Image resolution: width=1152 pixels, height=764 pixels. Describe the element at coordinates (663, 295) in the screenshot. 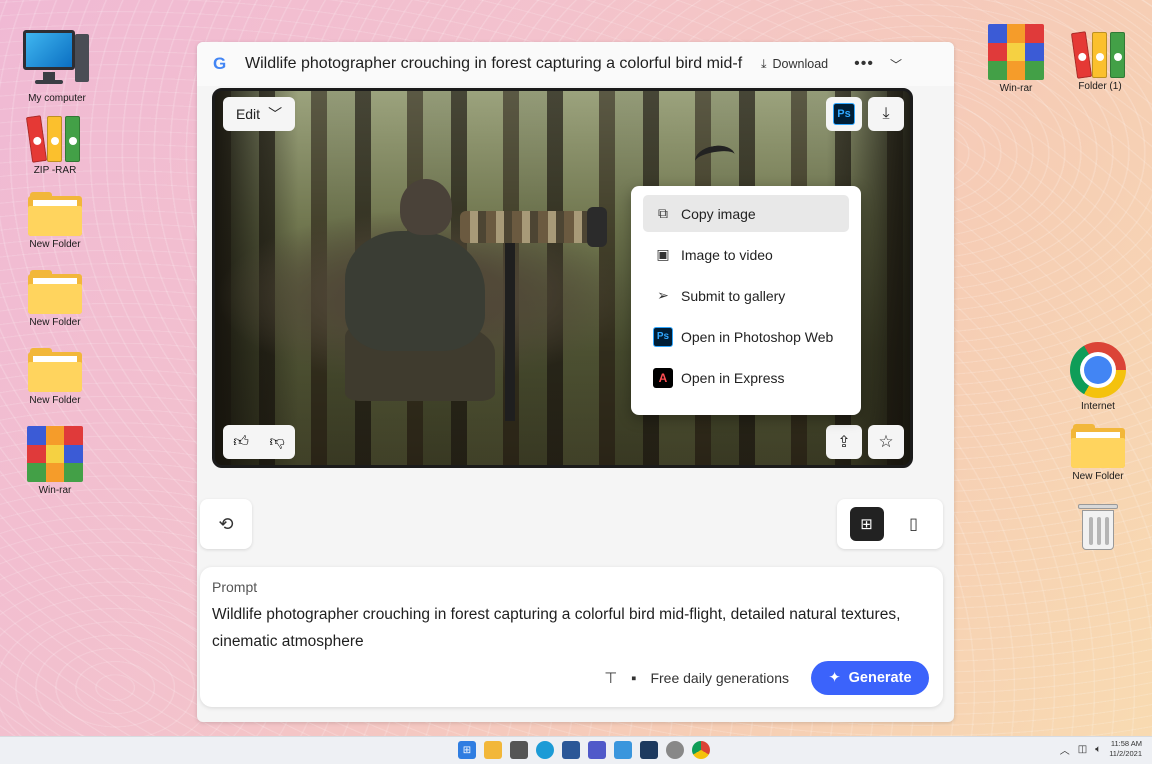

I see `send-icon: ➢` at that location.